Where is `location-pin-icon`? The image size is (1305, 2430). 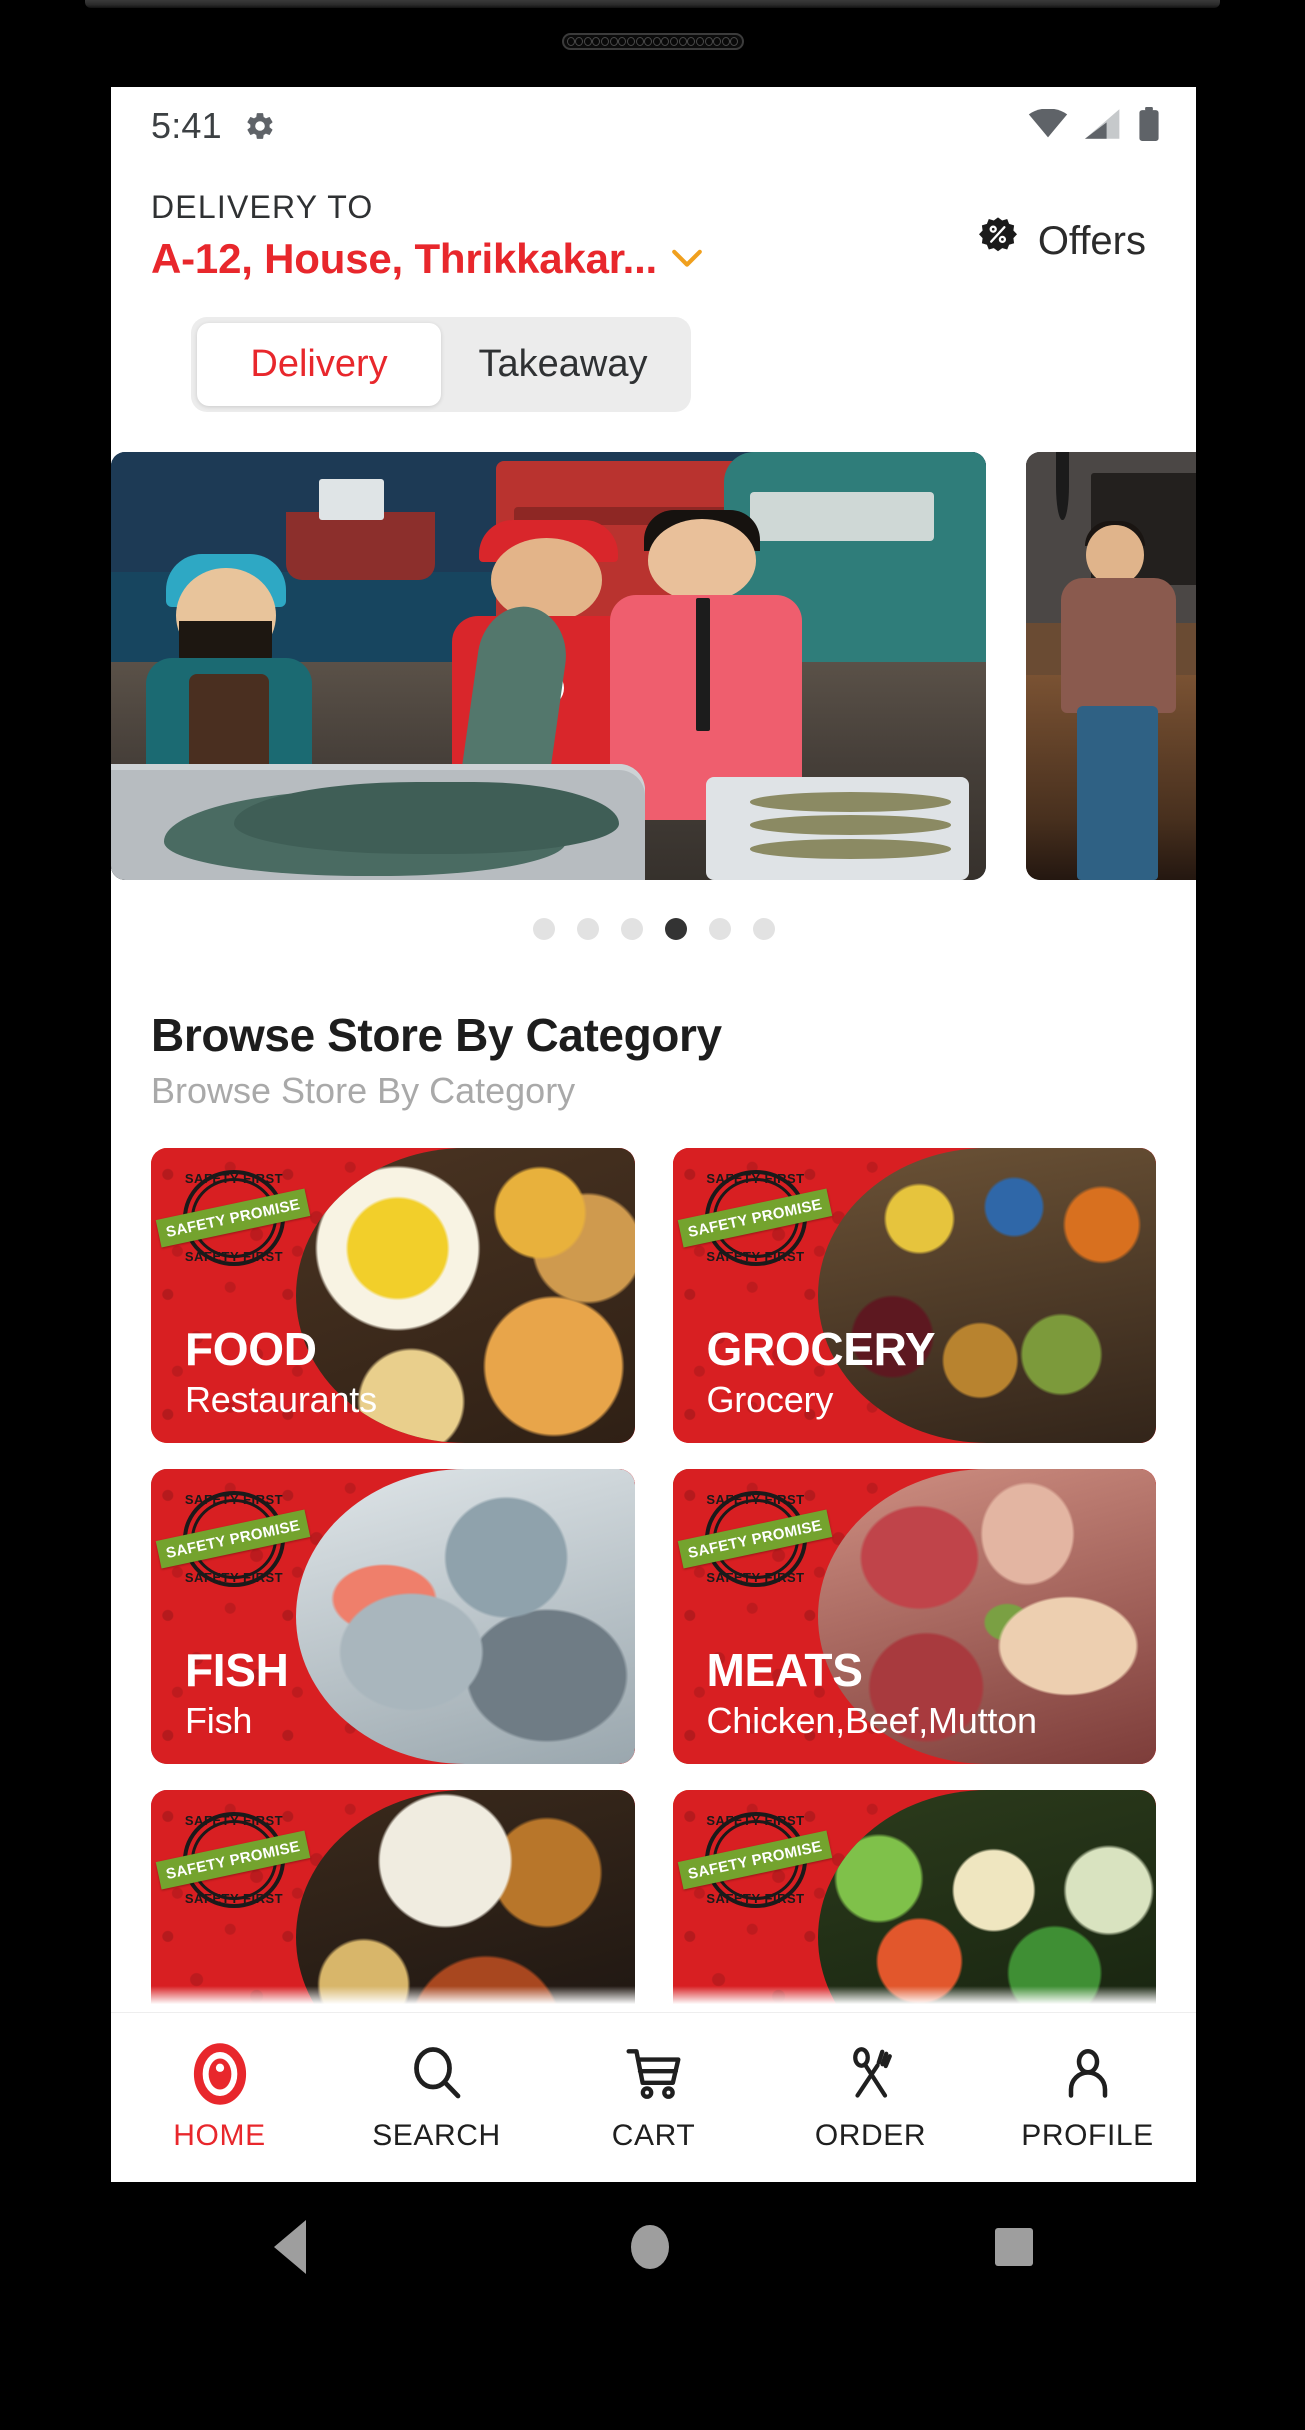
location-pin-icon is located at coordinates (220, 2073).